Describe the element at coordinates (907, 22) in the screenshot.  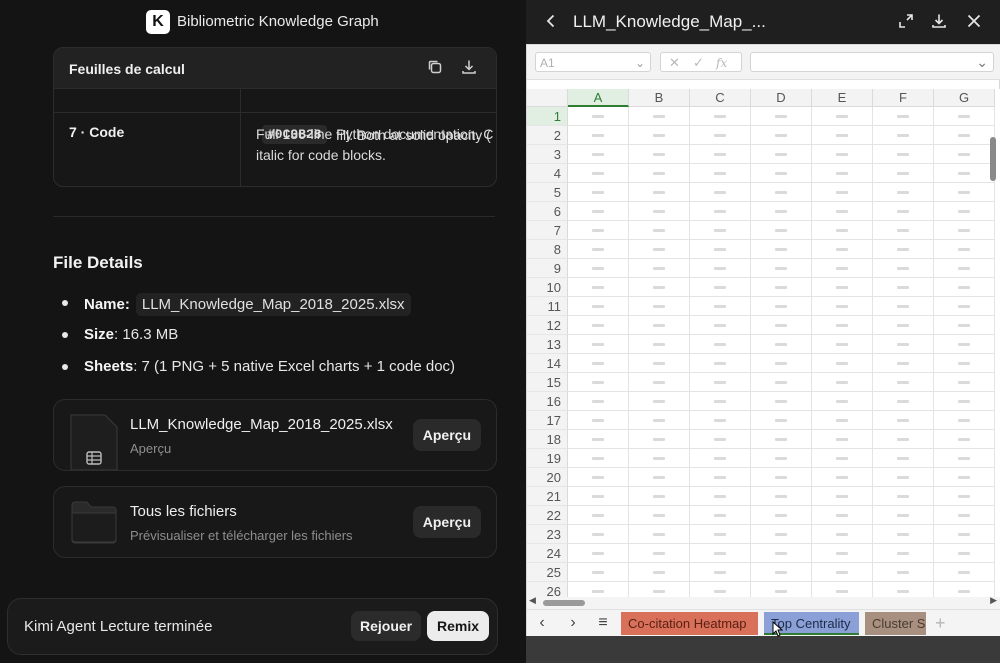
I see `fullscreen-icon` at that location.